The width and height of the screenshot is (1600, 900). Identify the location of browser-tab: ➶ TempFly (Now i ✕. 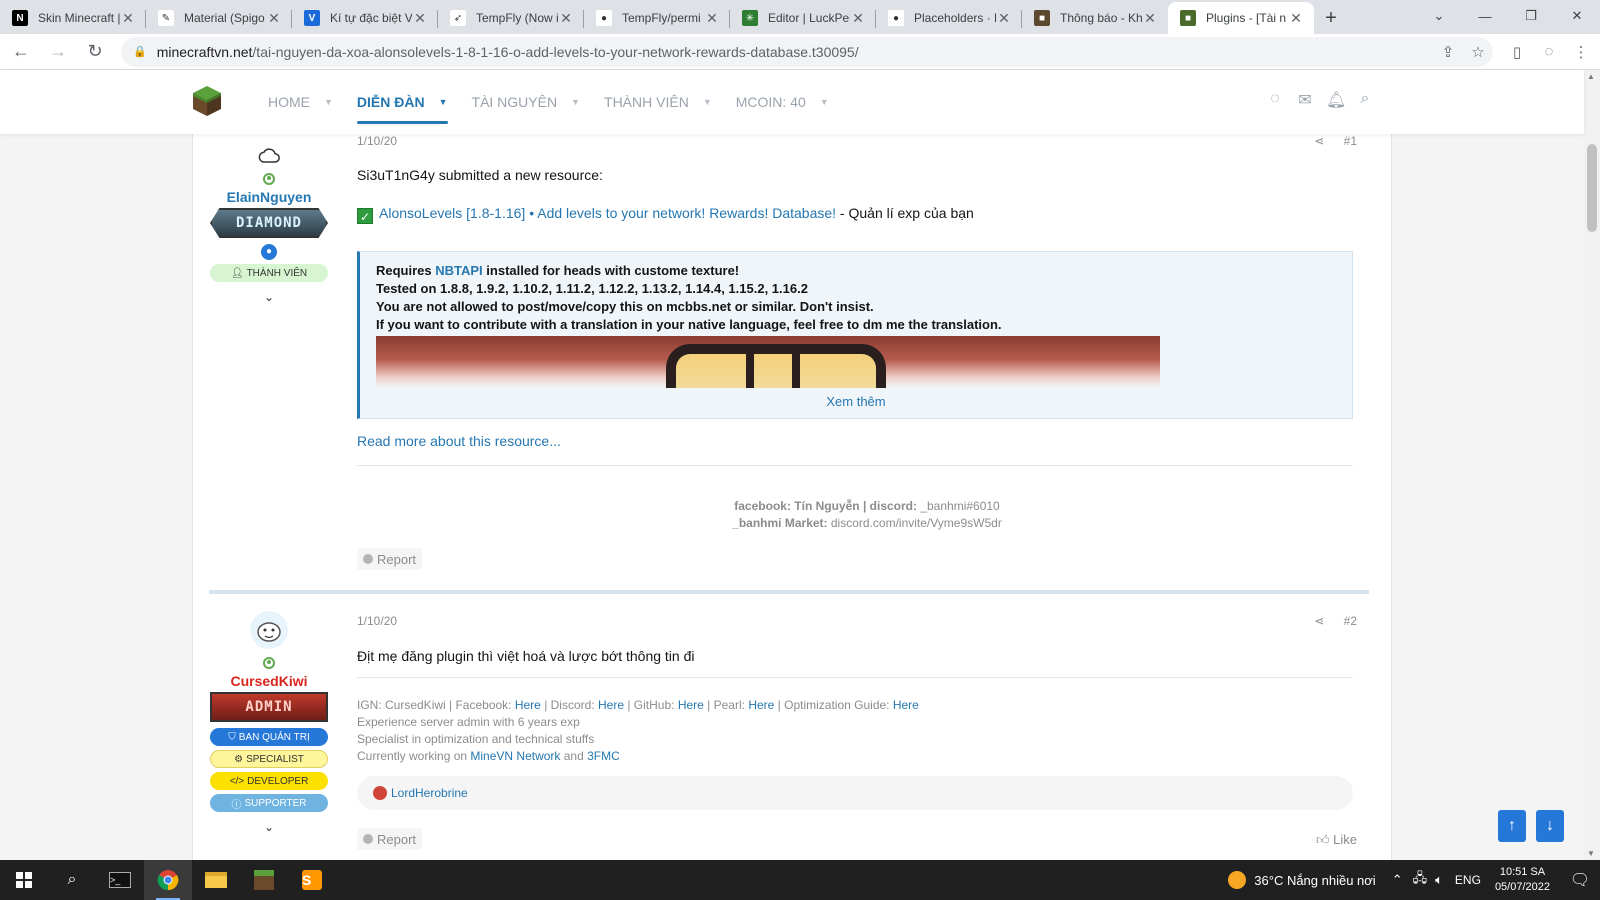
(511, 18).